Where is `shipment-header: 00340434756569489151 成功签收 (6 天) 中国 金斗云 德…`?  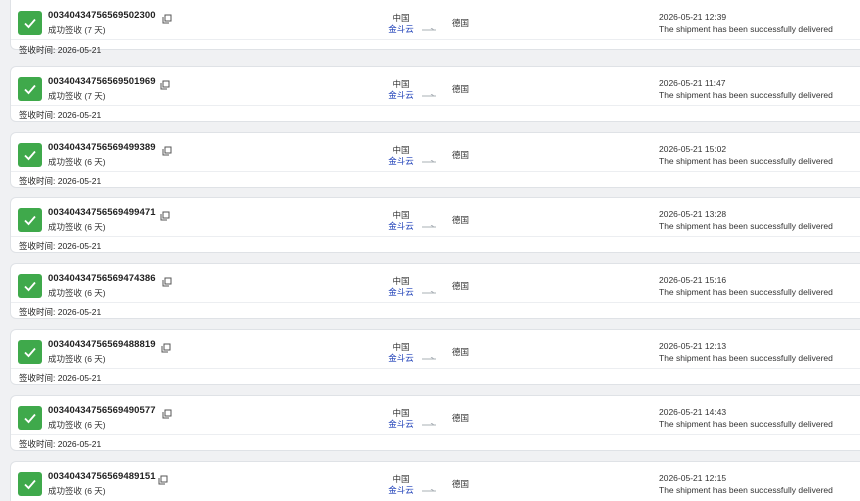 shipment-header: 00340434756569489151 成功签收 (6 天) 中国 金斗云 德… is located at coordinates (435, 481).